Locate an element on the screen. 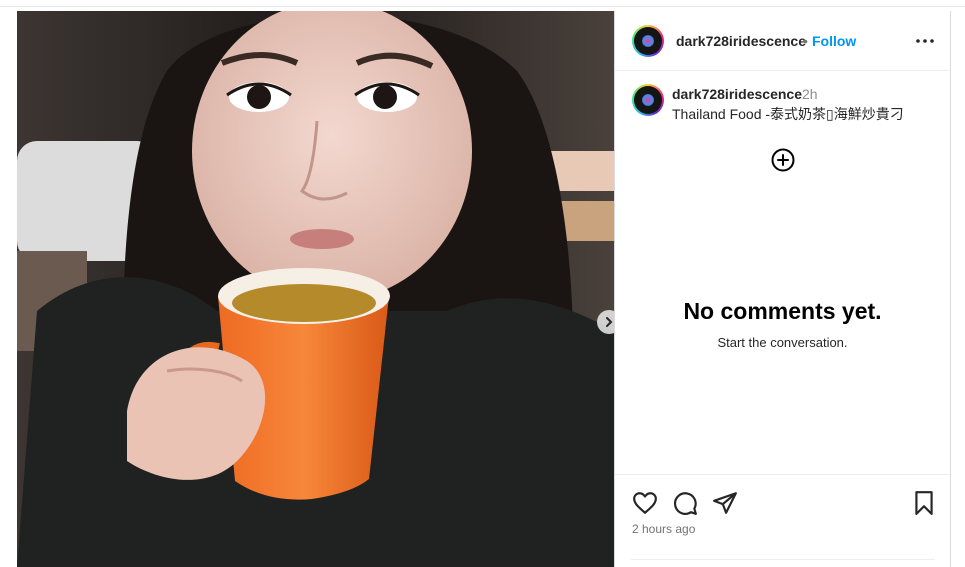 The height and width of the screenshot is (567, 965). actions-divider is located at coordinates (782, 474).